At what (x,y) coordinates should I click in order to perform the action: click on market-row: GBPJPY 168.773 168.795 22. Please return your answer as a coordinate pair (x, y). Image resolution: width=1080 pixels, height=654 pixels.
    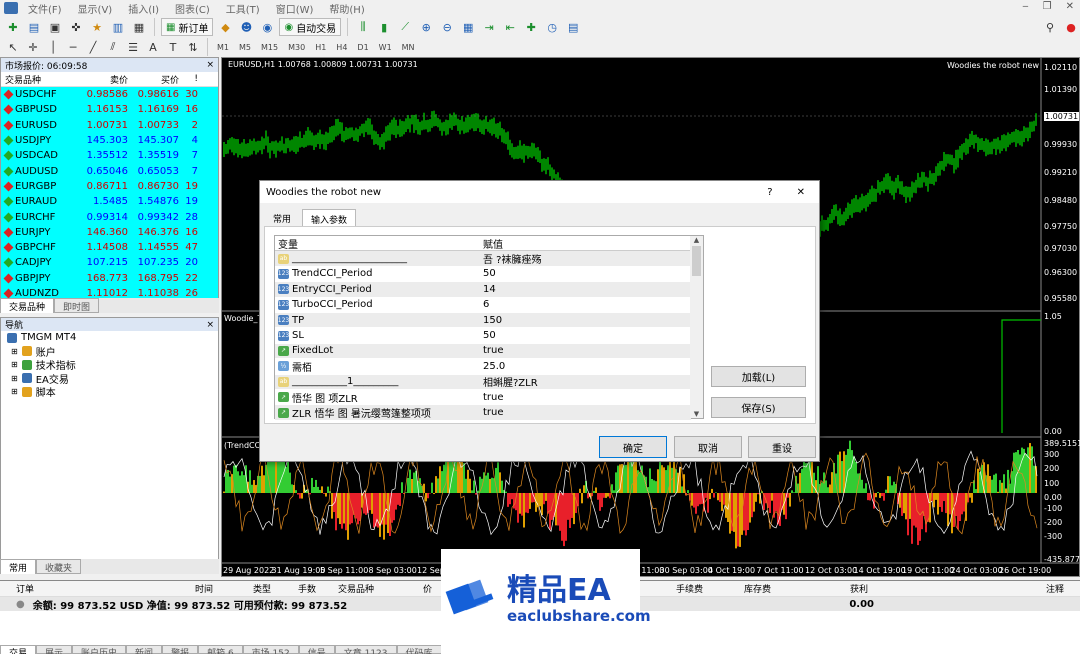
    Looking at the image, I should click on (109, 278).